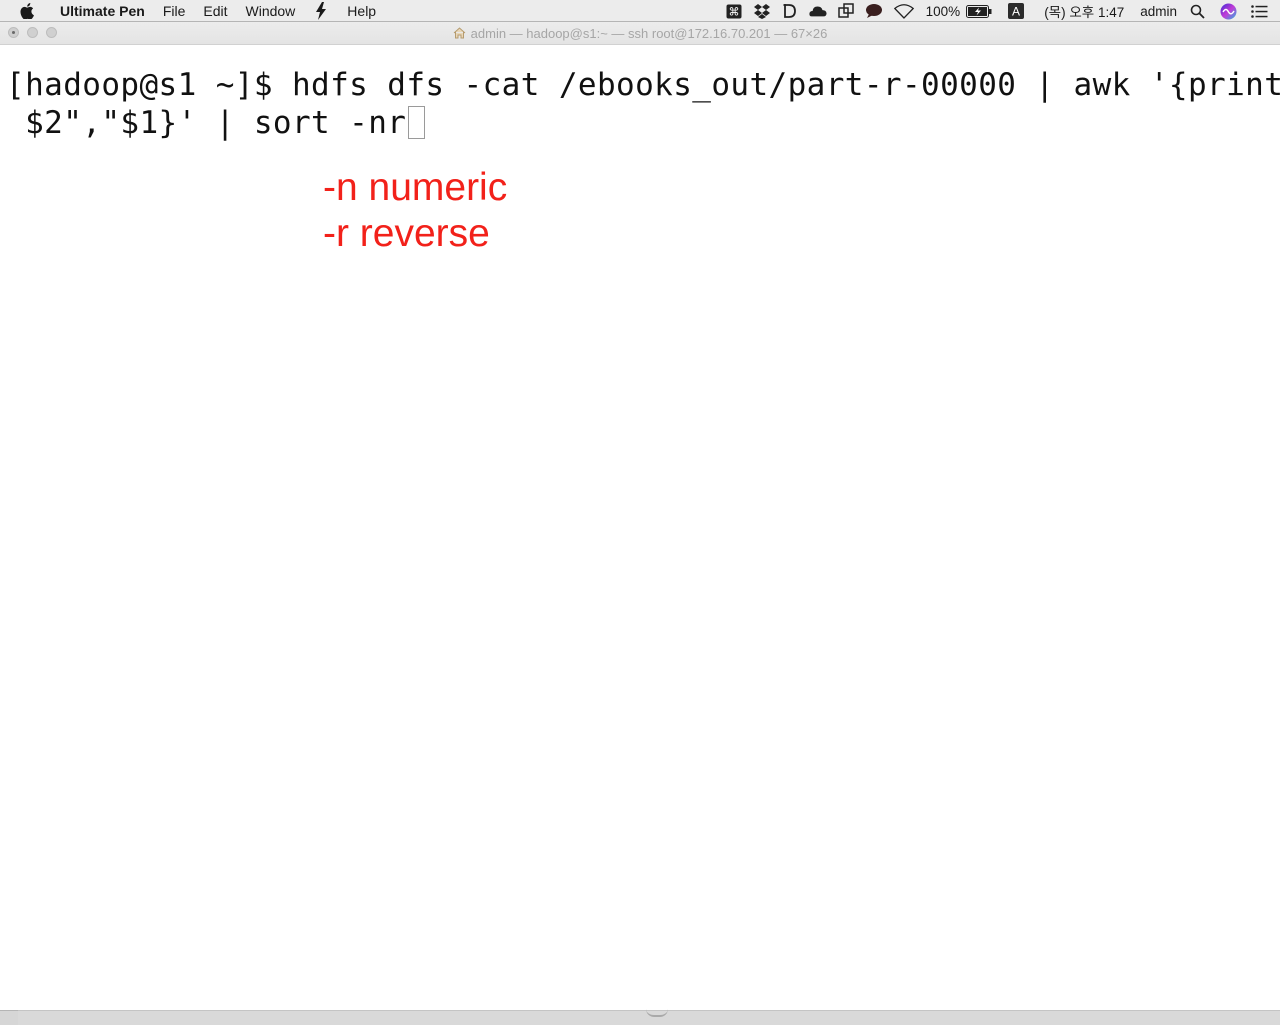 The width and height of the screenshot is (1280, 1025). I want to click on battery-percent: 100%, so click(943, 11).